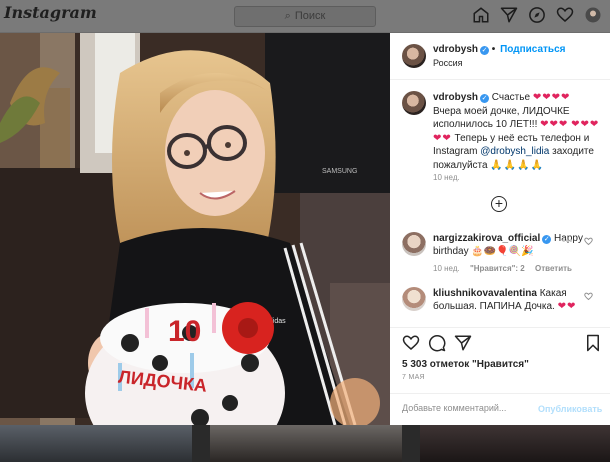  I want to click on author-line: vdrobysh ✓ • Подписаться, so click(499, 49).